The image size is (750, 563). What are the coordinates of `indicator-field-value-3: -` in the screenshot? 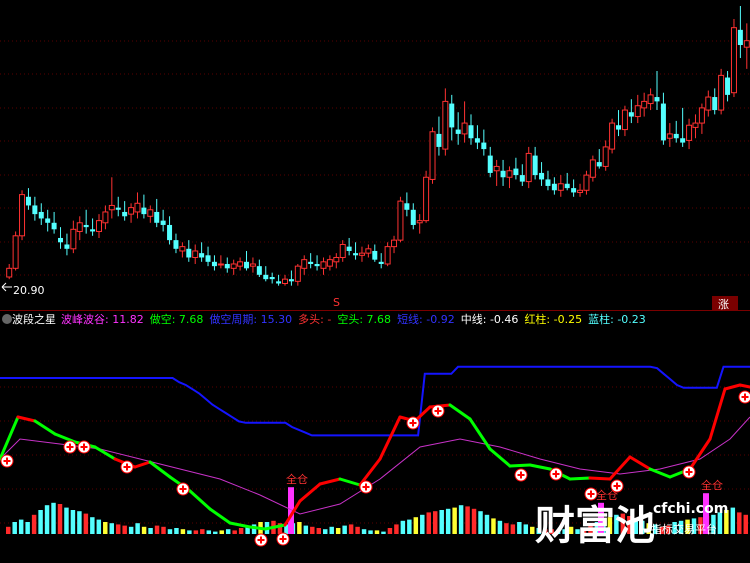 It's located at (327, 319).